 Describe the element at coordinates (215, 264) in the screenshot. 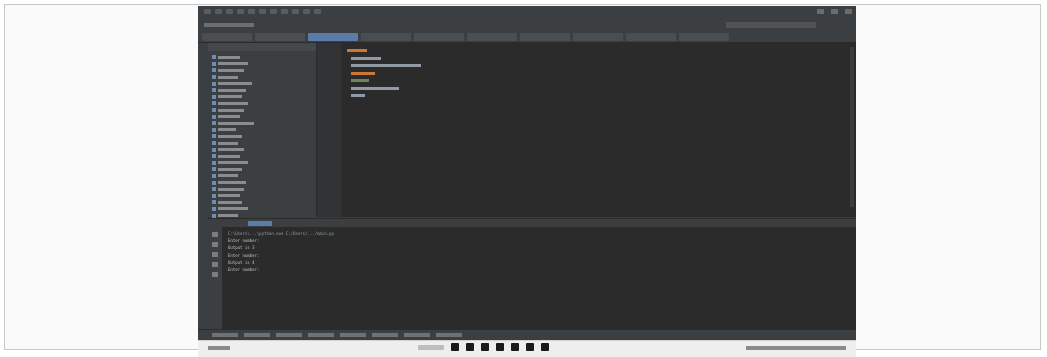

I see `print-icon` at that location.